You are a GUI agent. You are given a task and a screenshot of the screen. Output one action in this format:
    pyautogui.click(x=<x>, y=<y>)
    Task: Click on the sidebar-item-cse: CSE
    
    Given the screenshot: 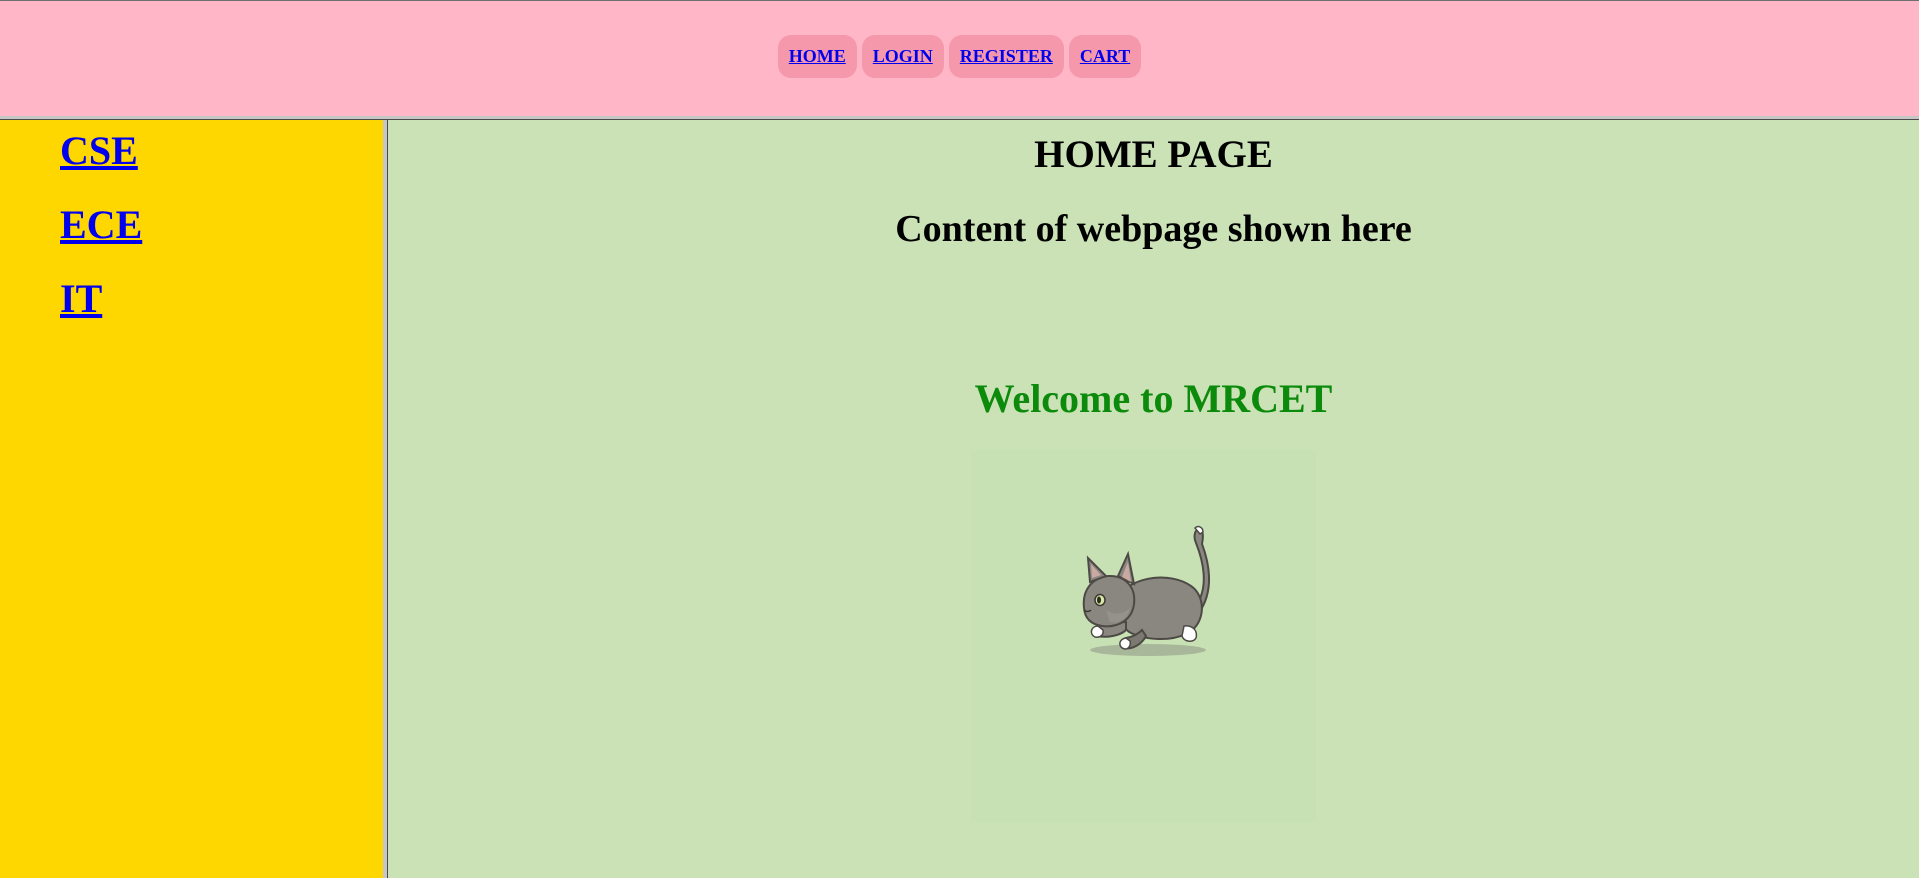 What is the action you would take?
    pyautogui.click(x=101, y=151)
    